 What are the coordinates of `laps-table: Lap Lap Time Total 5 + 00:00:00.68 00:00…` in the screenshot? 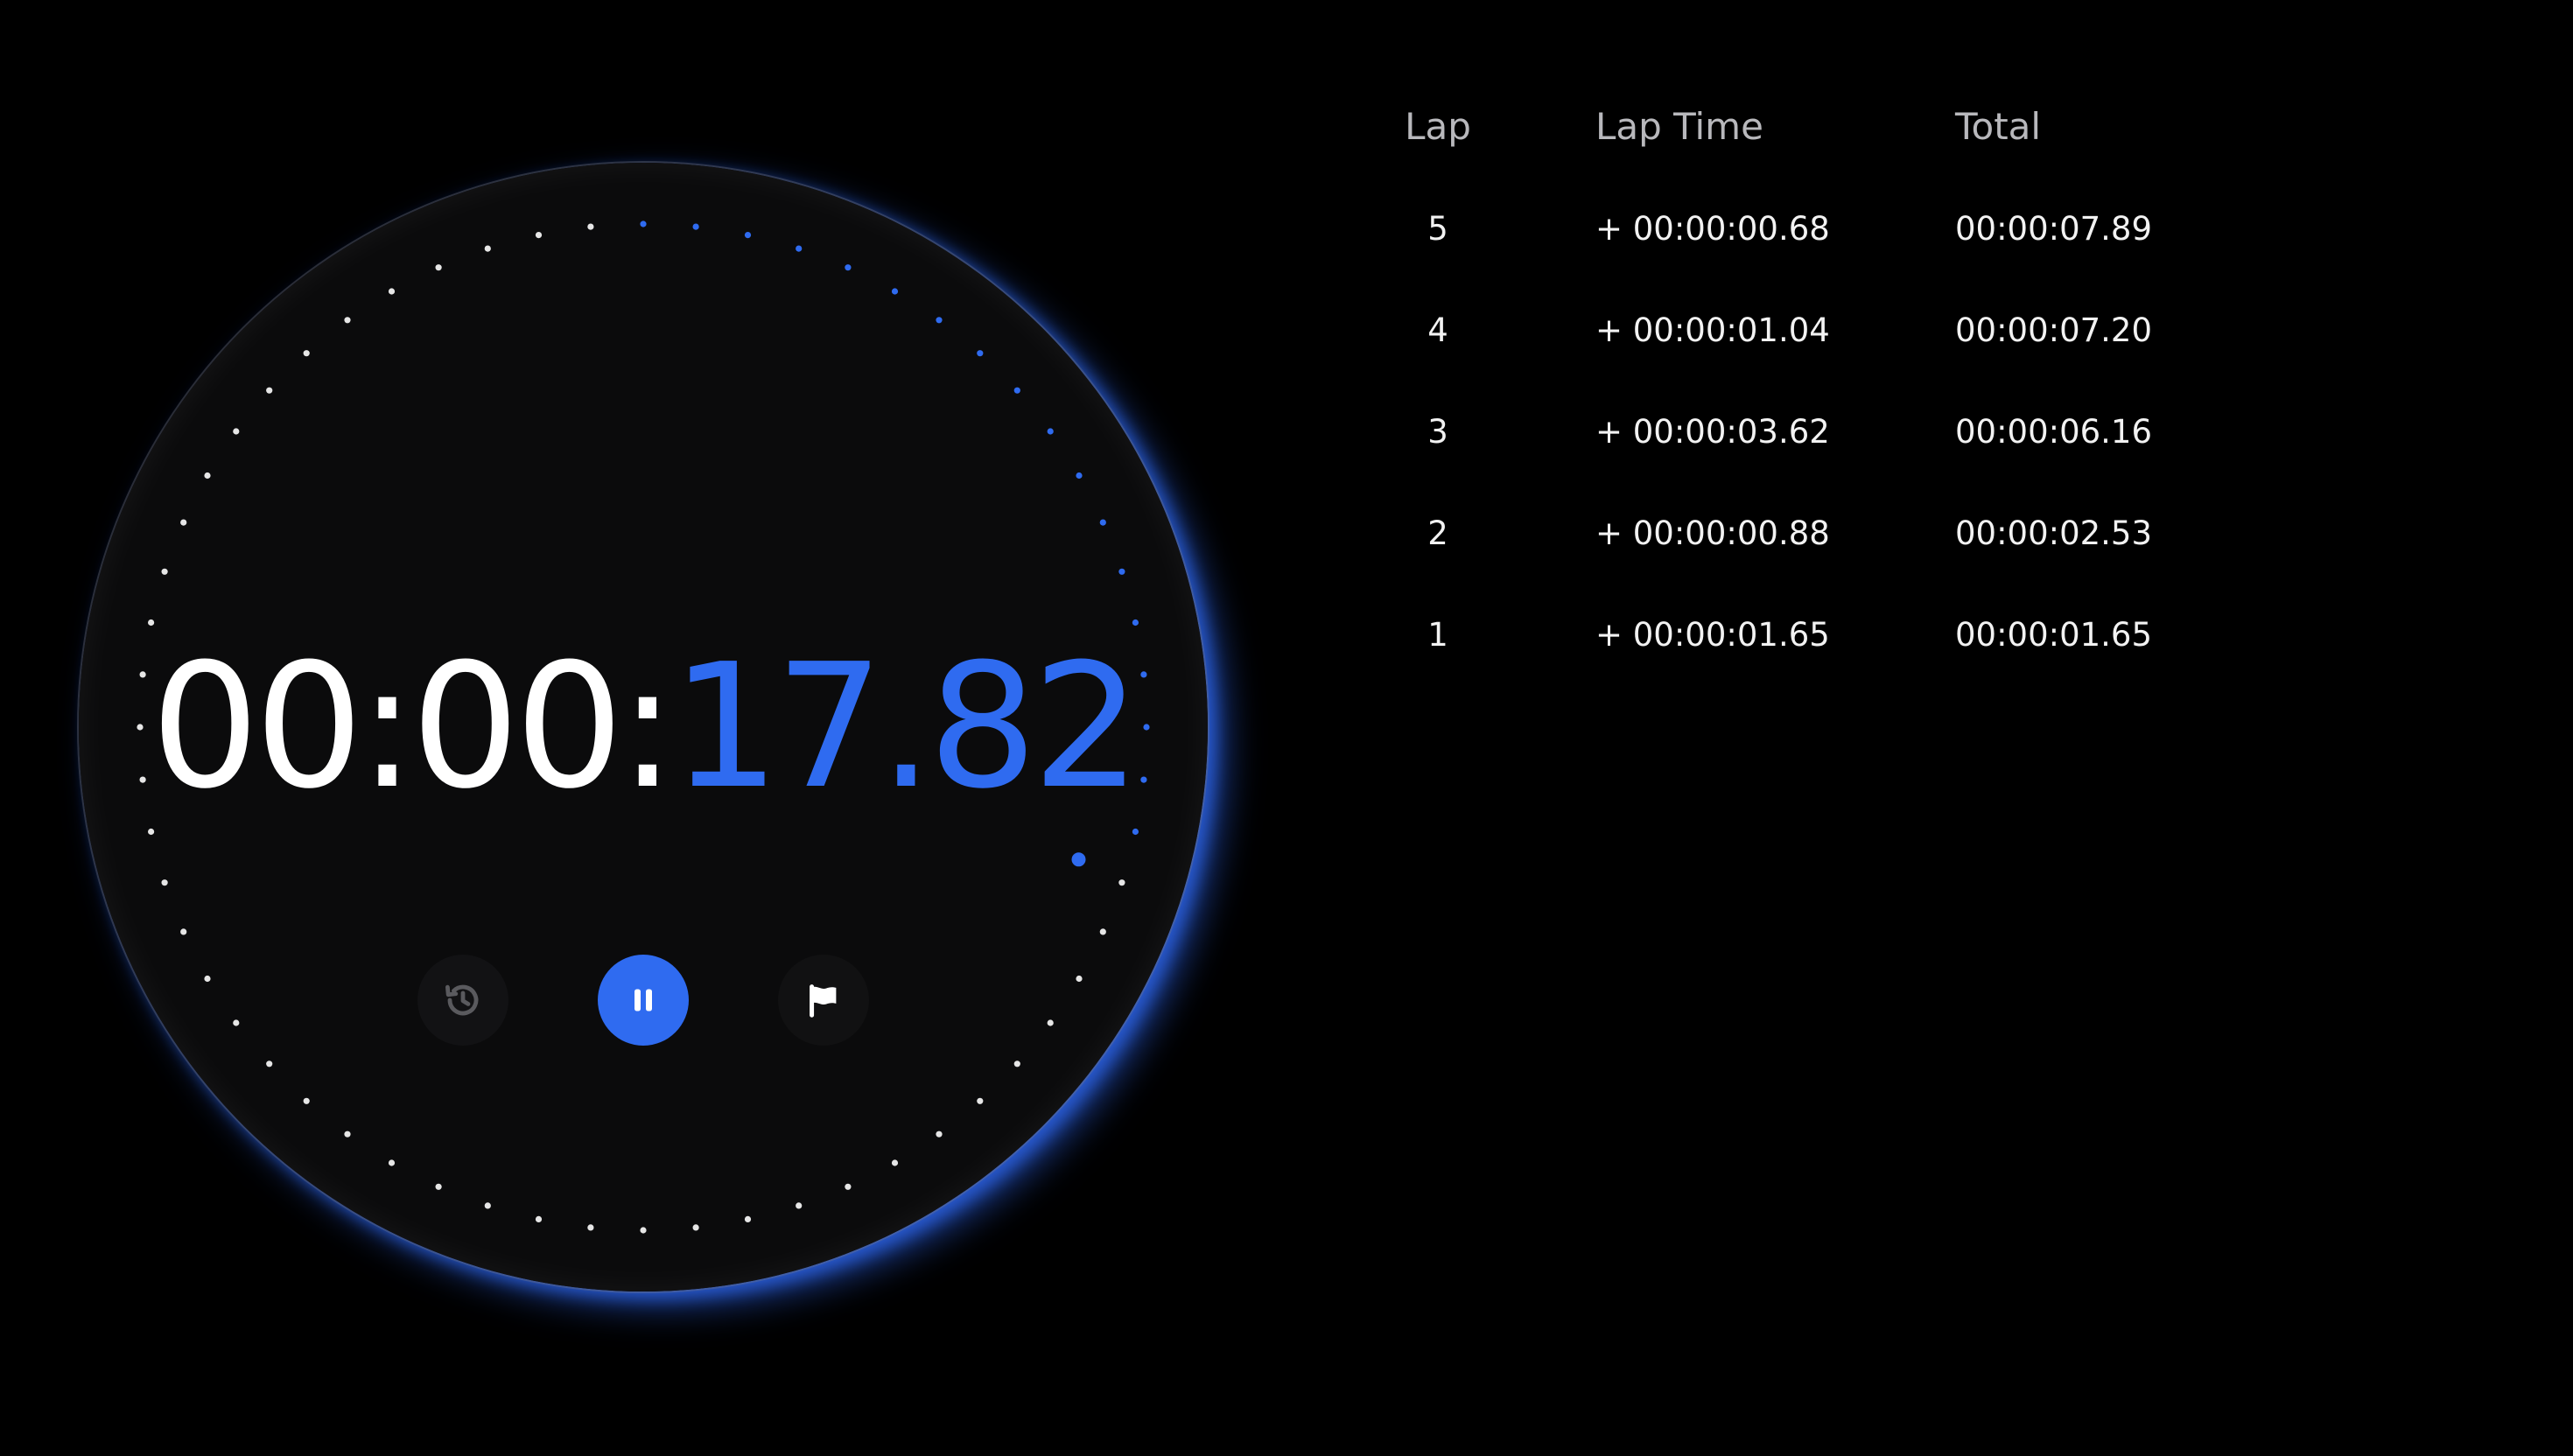 It's located at (1802, 401).